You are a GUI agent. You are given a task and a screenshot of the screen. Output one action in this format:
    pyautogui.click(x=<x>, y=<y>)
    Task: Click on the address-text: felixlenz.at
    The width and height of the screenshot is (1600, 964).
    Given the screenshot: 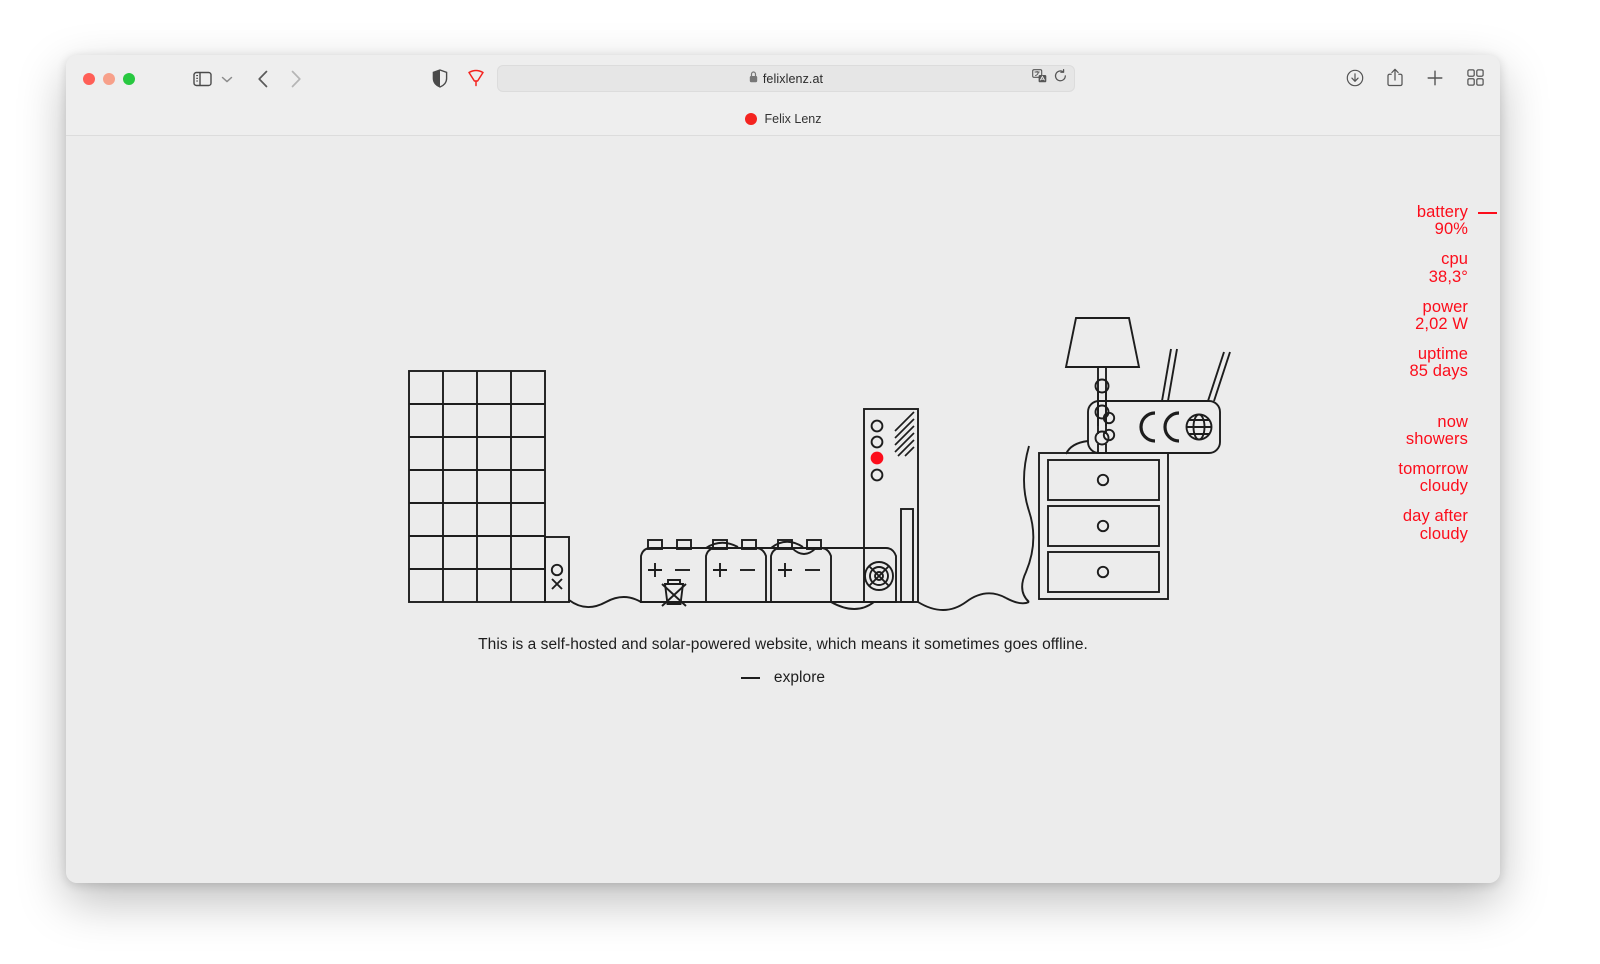 What is the action you would take?
    pyautogui.click(x=793, y=78)
    